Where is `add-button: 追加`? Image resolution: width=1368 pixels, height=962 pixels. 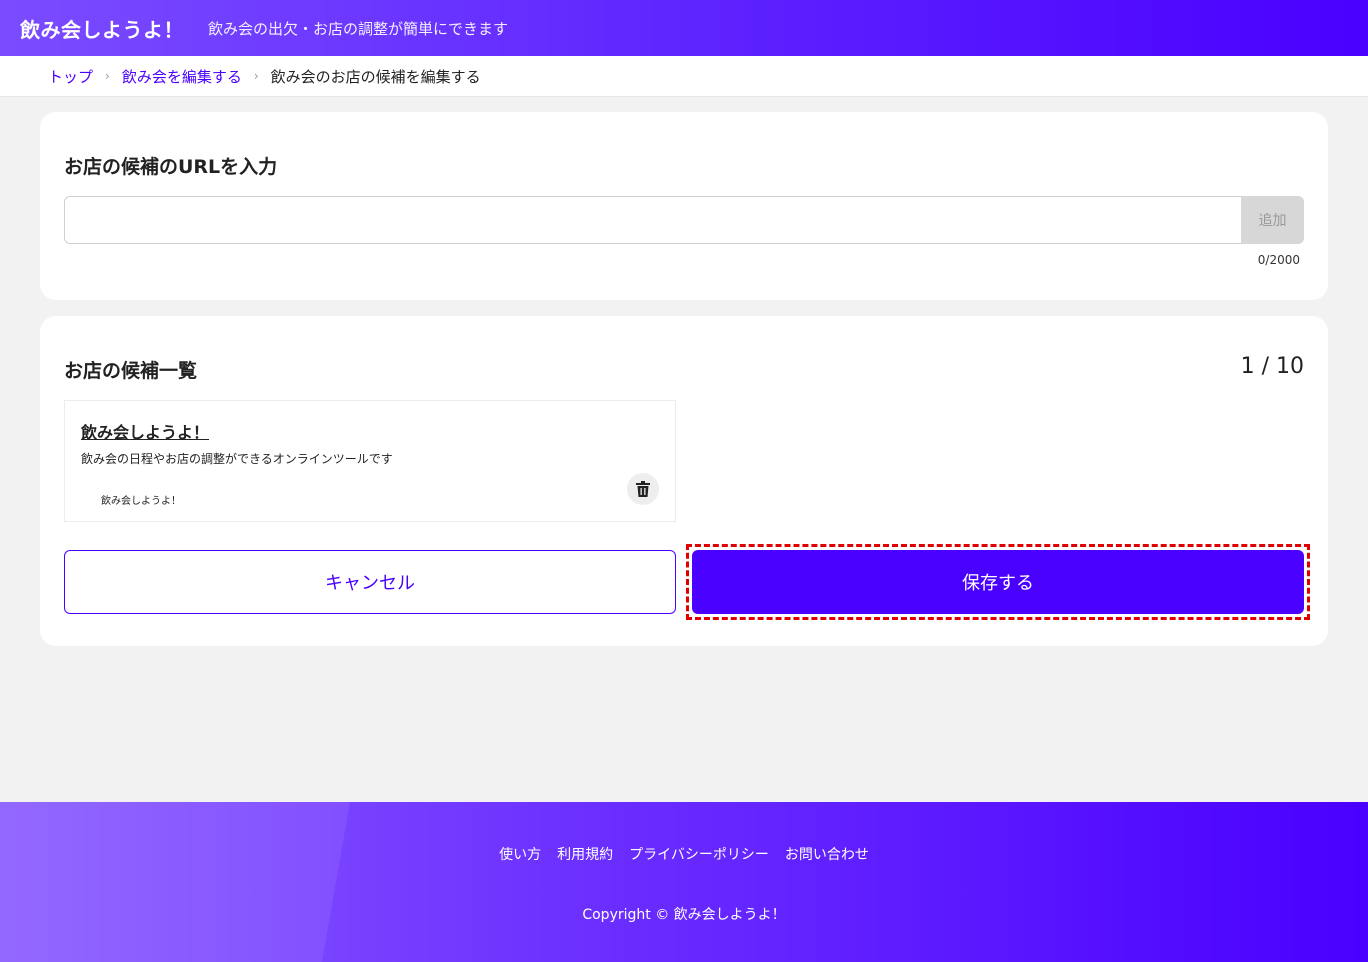 add-button: 追加 is located at coordinates (1272, 220).